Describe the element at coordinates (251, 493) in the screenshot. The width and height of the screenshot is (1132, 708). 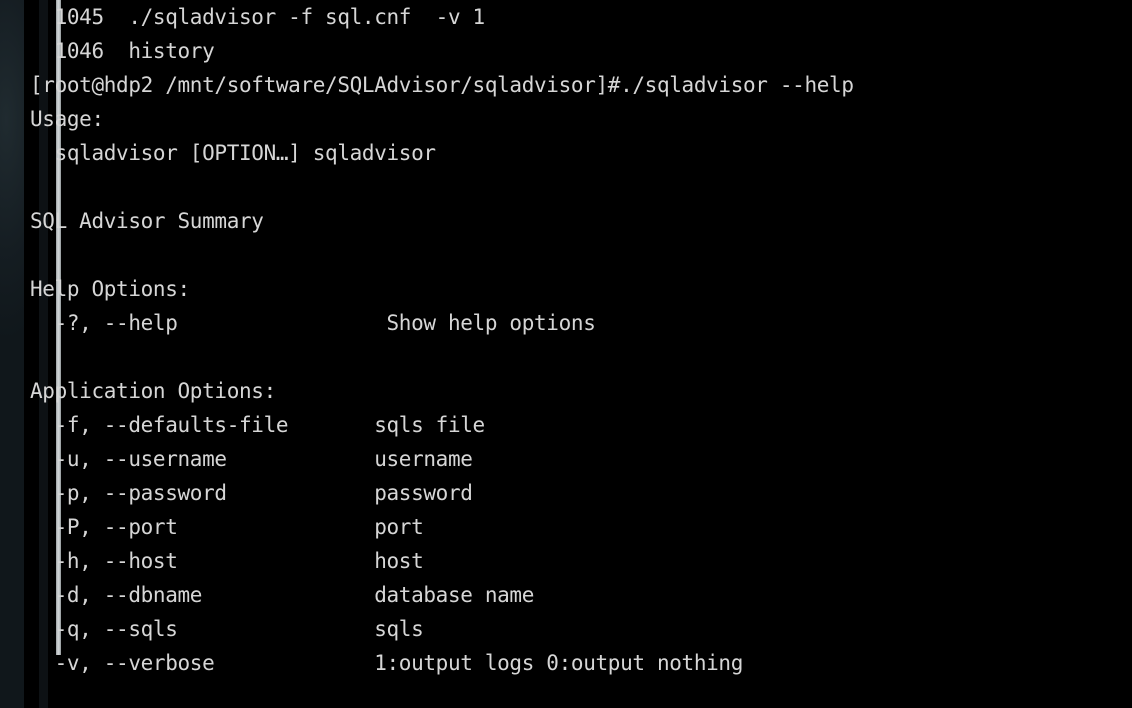
I see `terminal-line: -p, --password password` at that location.